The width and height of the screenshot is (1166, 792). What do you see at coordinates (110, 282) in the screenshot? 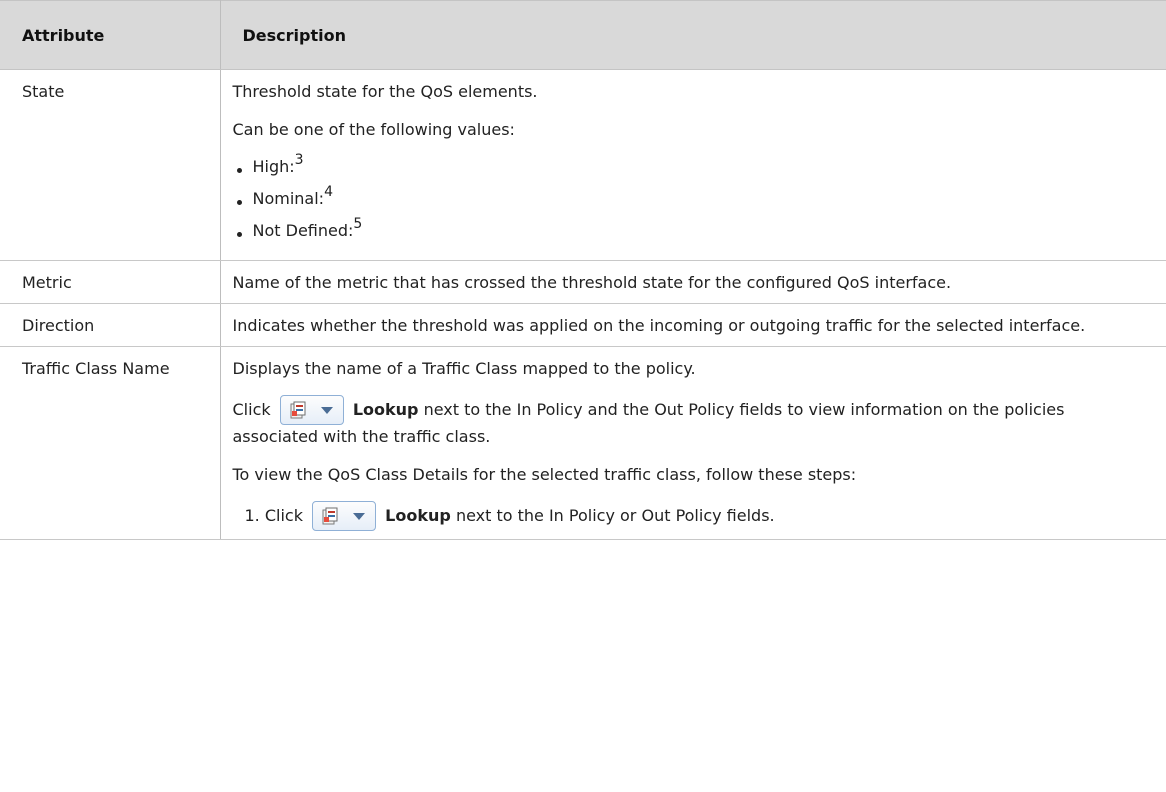
I see `attribute-cell: Metric` at bounding box center [110, 282].